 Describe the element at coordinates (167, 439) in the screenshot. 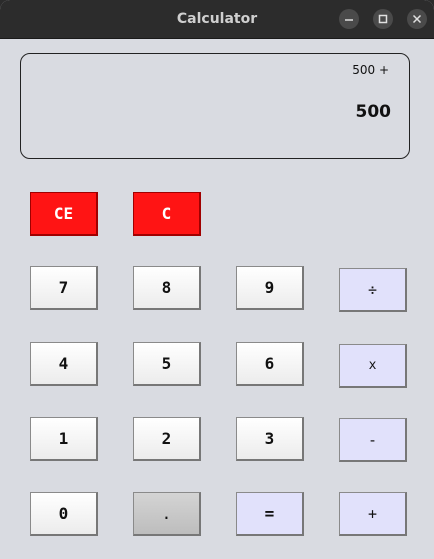

I see `digit-2-button: 2` at that location.